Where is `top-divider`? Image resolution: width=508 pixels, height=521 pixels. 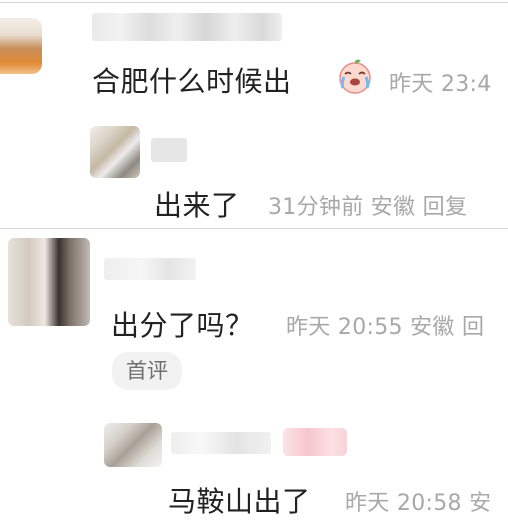 top-divider is located at coordinates (254, 2).